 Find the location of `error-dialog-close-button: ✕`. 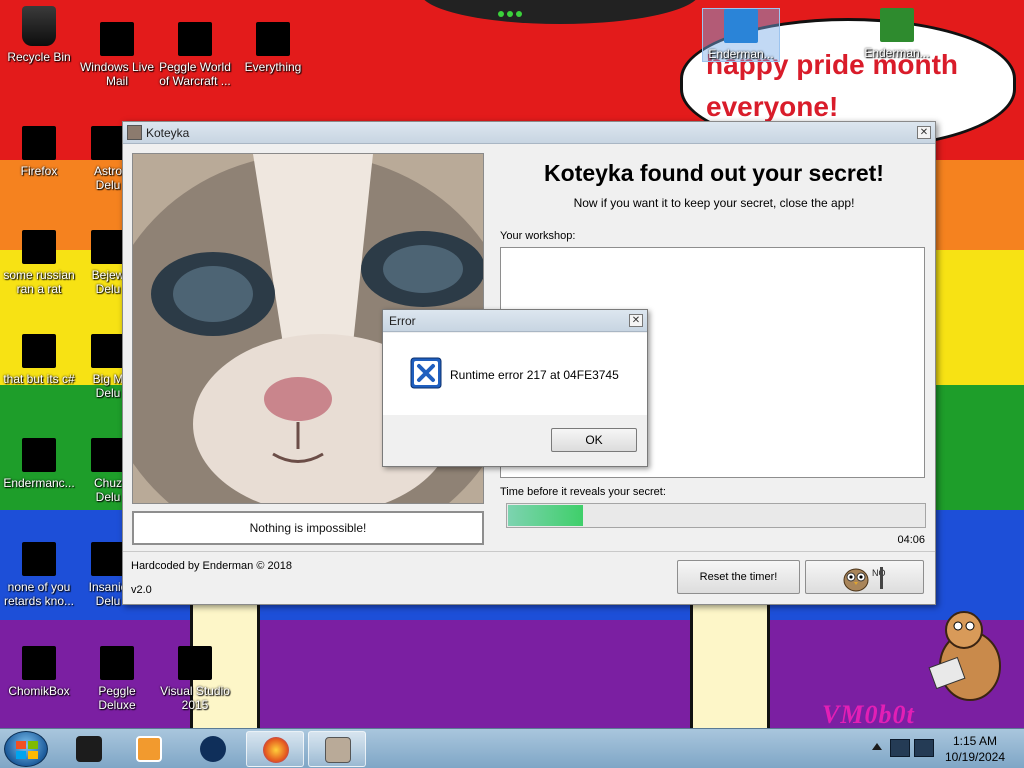

error-dialog-close-button: ✕ is located at coordinates (636, 320).